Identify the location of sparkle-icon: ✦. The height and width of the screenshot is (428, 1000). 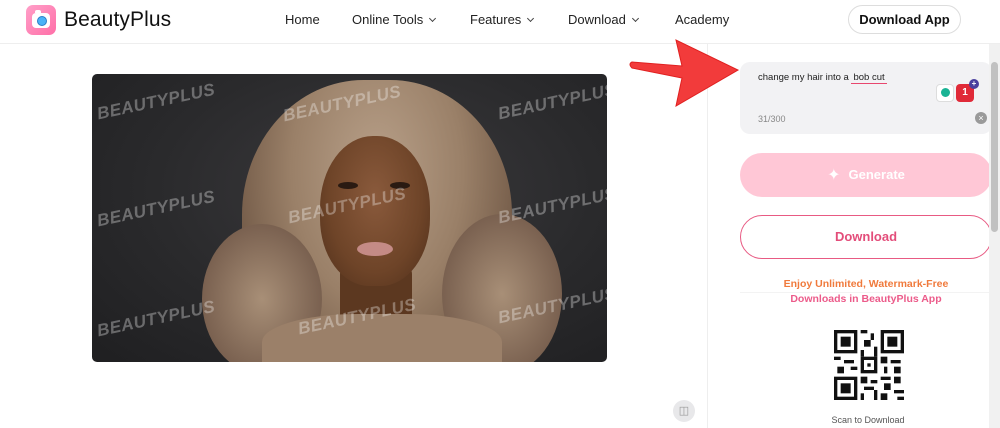
(834, 175).